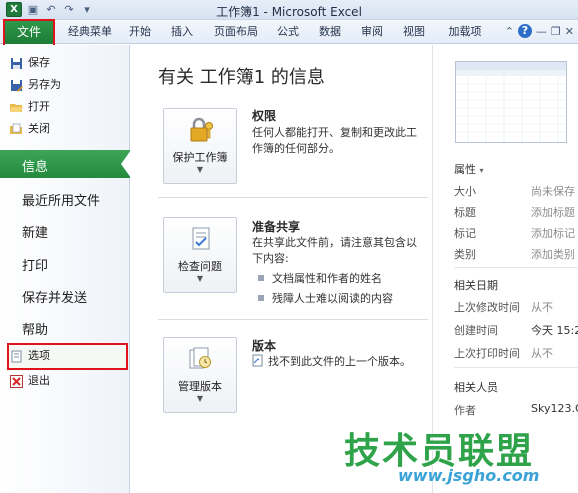 Image resolution: width=578 pixels, height=493 pixels. Describe the element at coordinates (264, 346) in the screenshot. I see `versions-title: 版本` at that location.